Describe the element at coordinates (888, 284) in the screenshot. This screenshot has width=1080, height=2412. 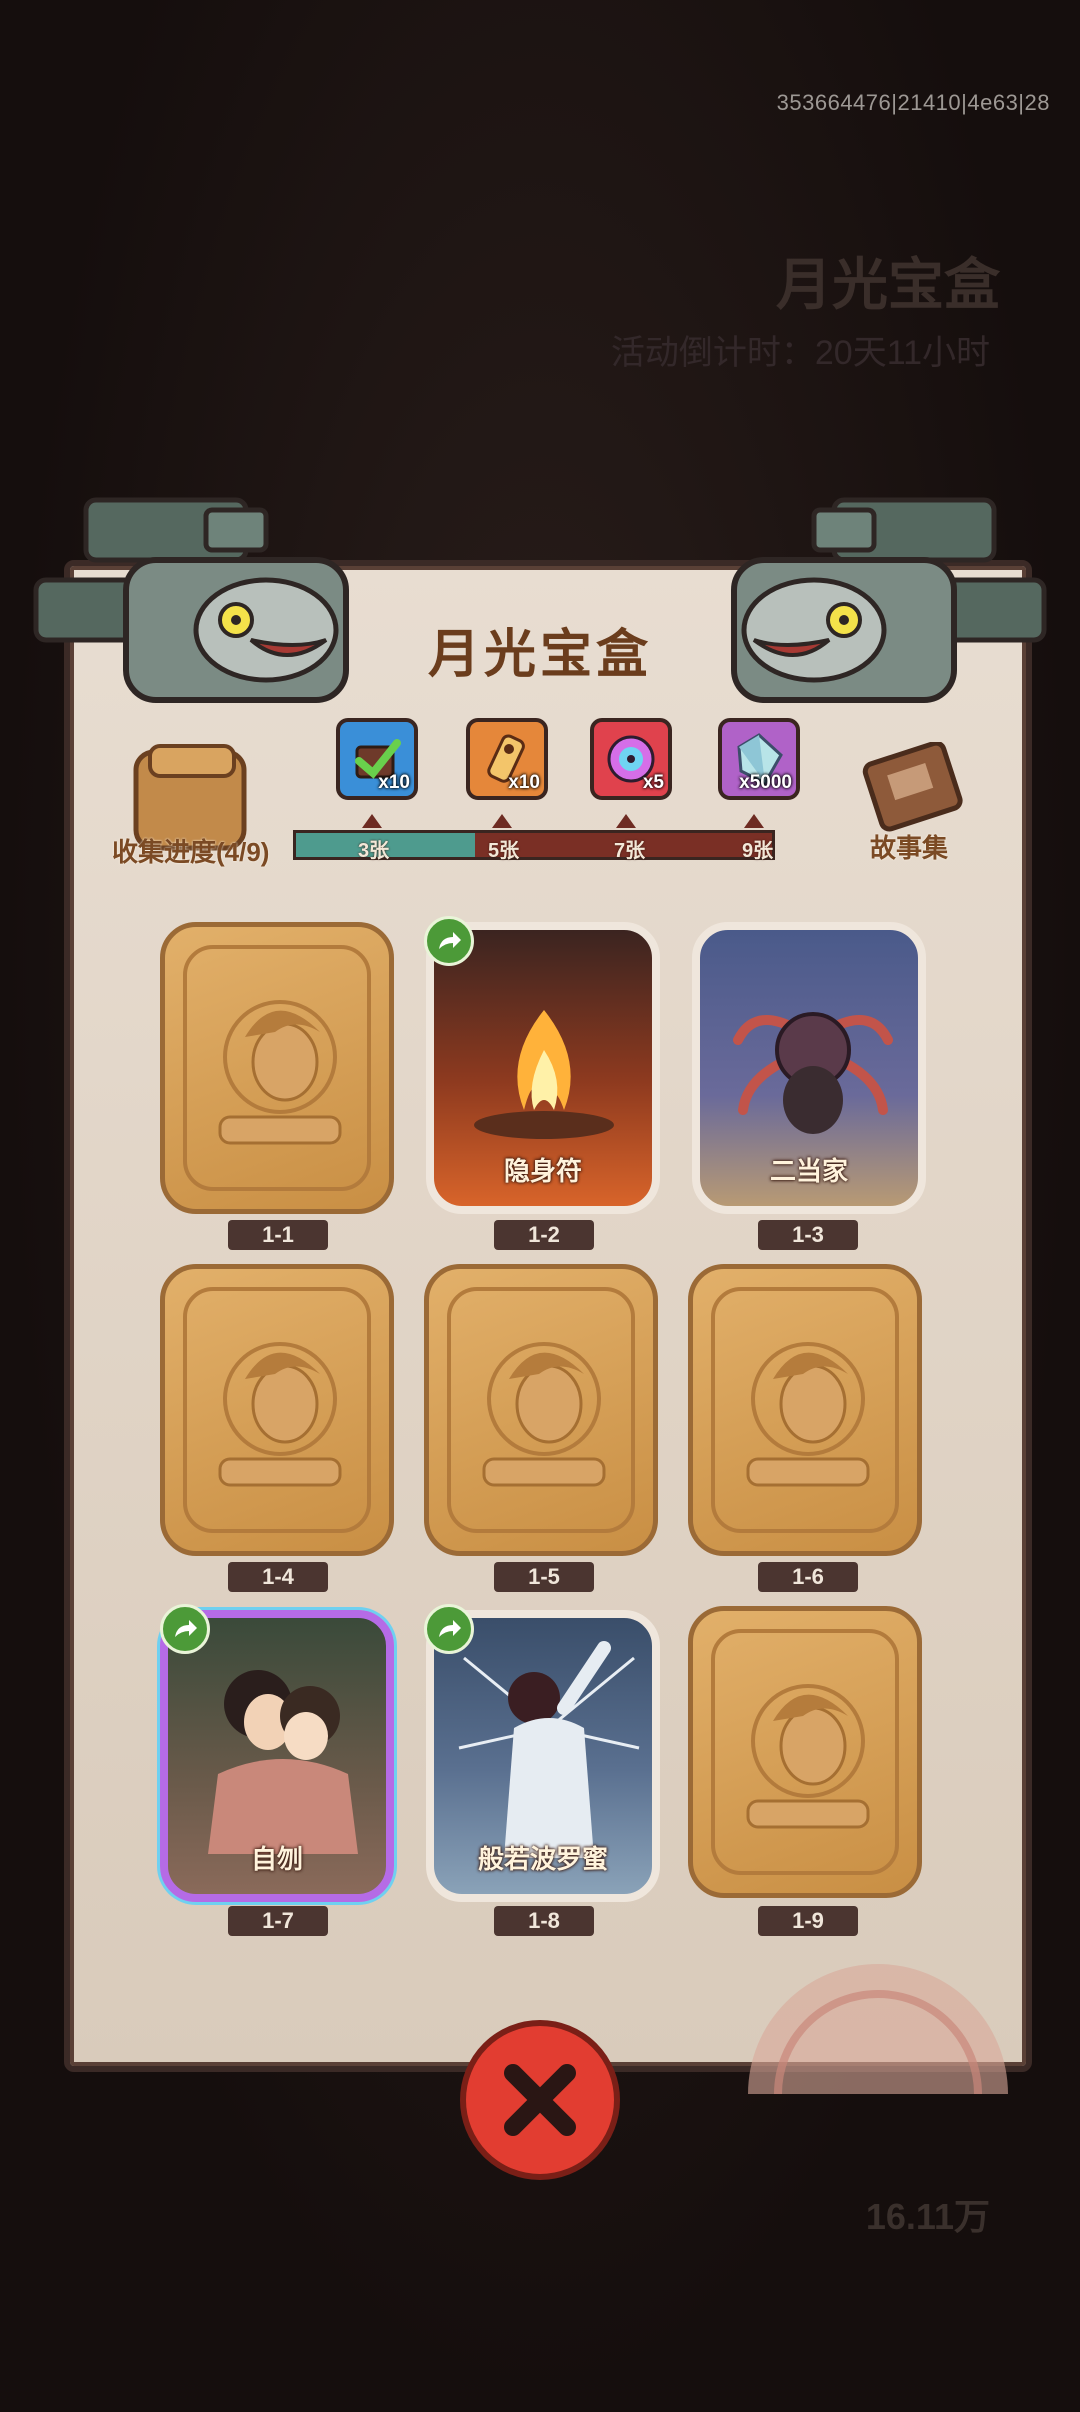
I see `background-event-title: 月光宝盒` at that location.